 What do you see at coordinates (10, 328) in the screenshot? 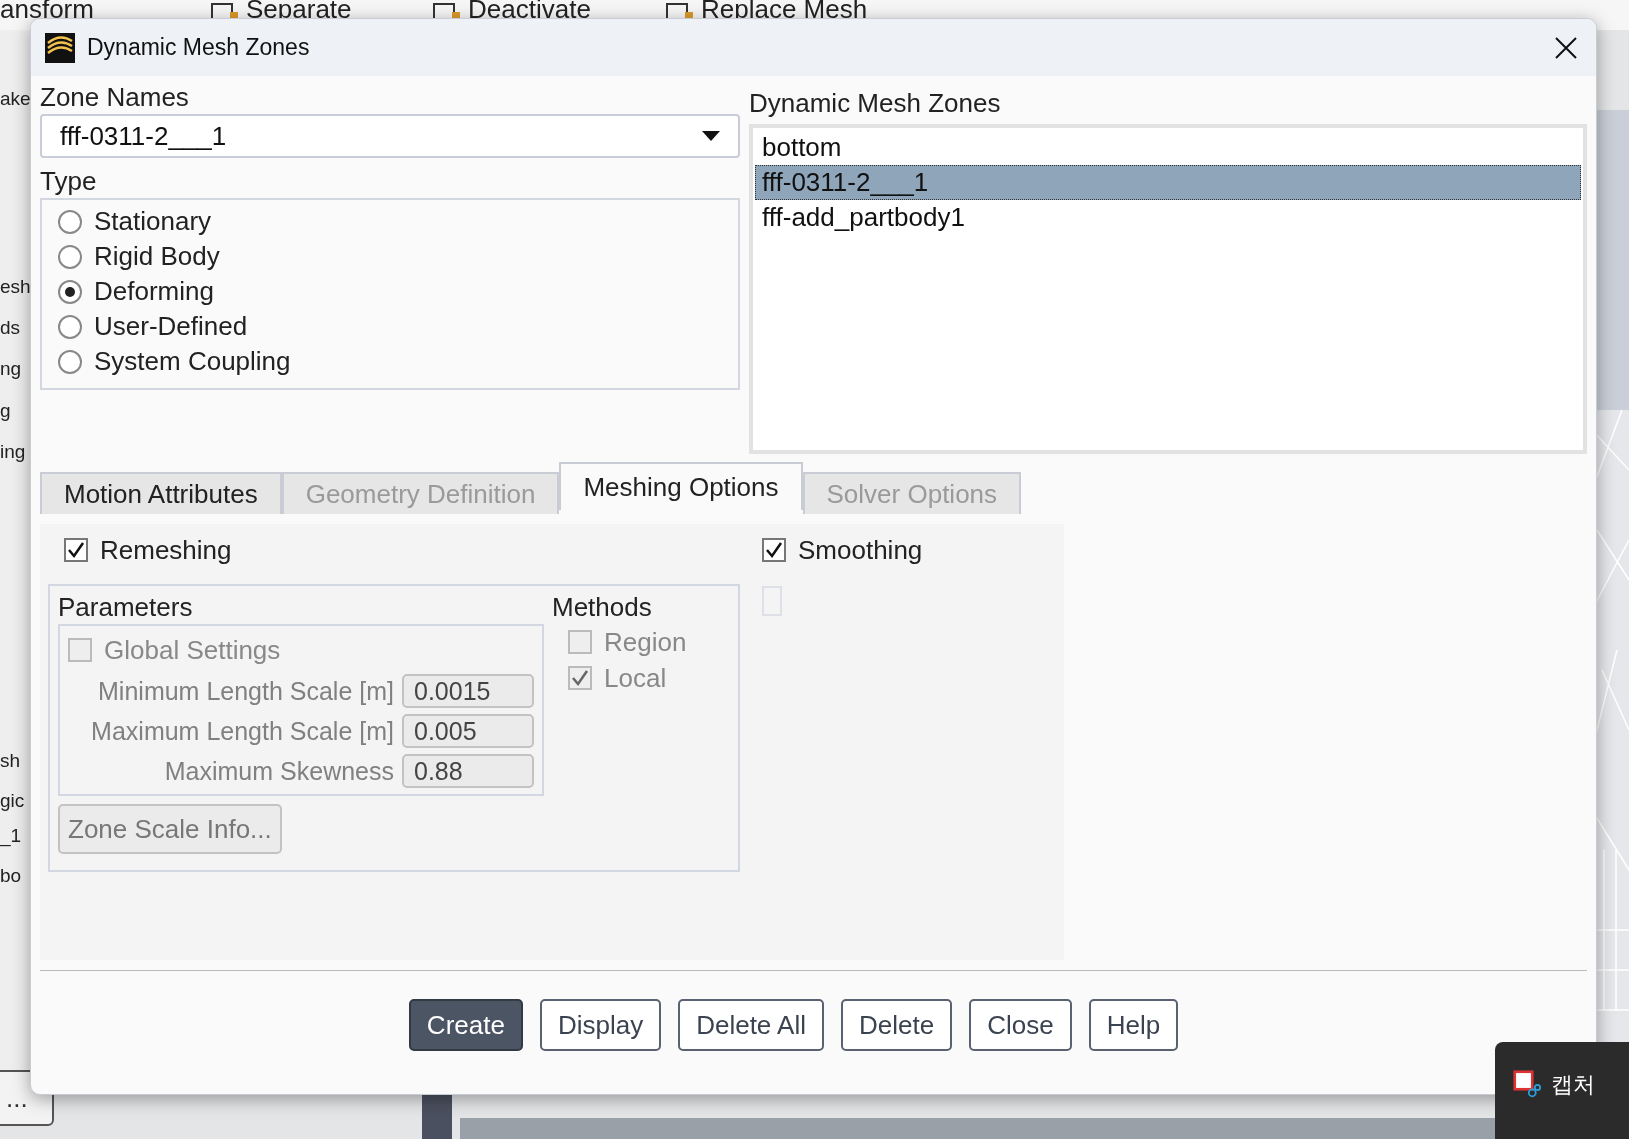
I see `panel-text: ds` at bounding box center [10, 328].